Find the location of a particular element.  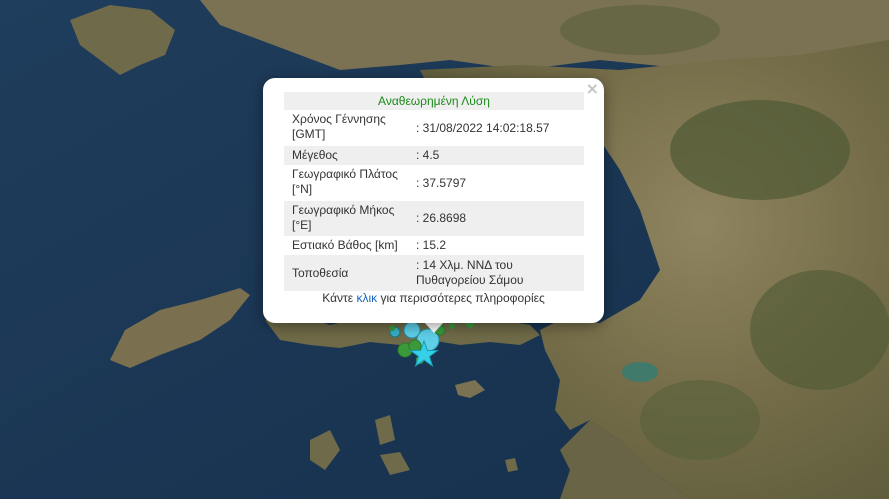

row-label: Μέγεθος is located at coordinates (315, 155).